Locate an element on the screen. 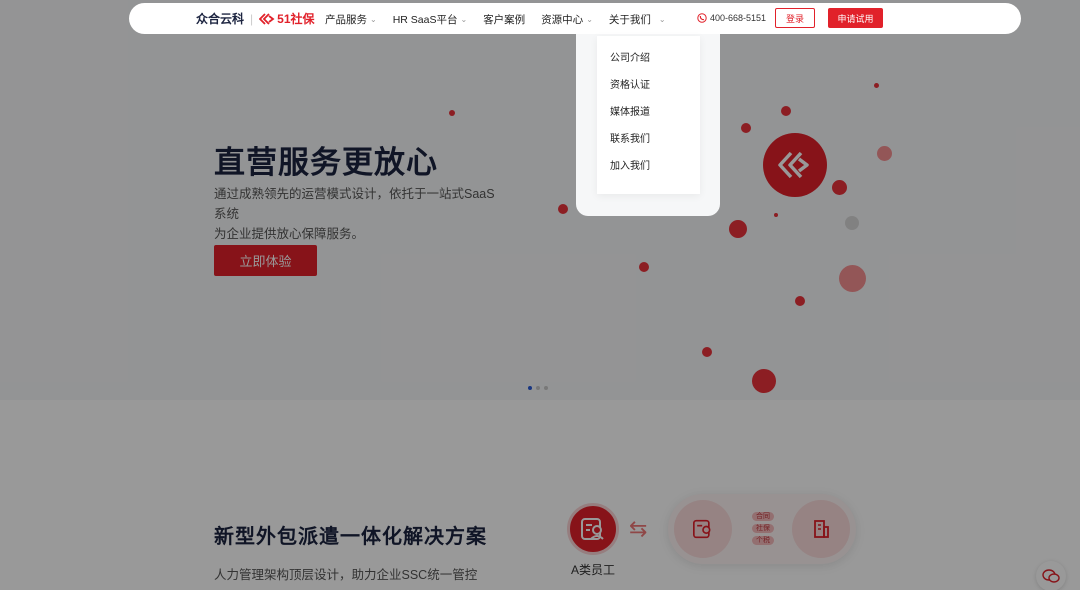  sub-brand-name: 51社保 is located at coordinates (296, 19).